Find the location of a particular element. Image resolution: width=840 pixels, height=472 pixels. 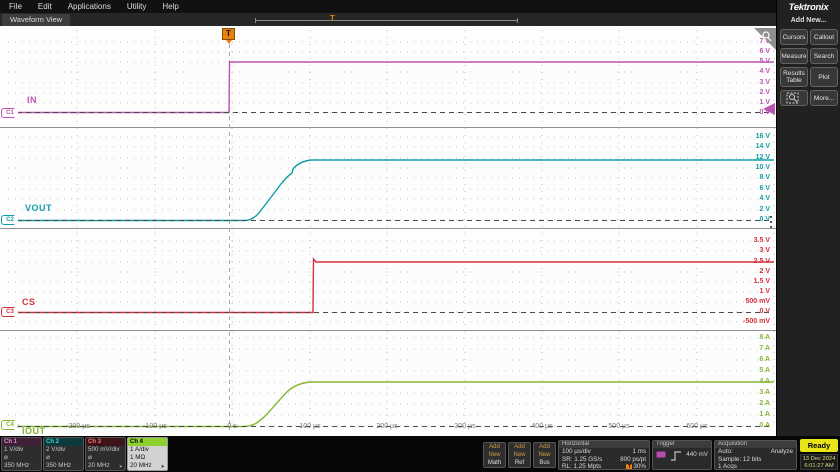

menu-file: File is located at coordinates (15, 6).